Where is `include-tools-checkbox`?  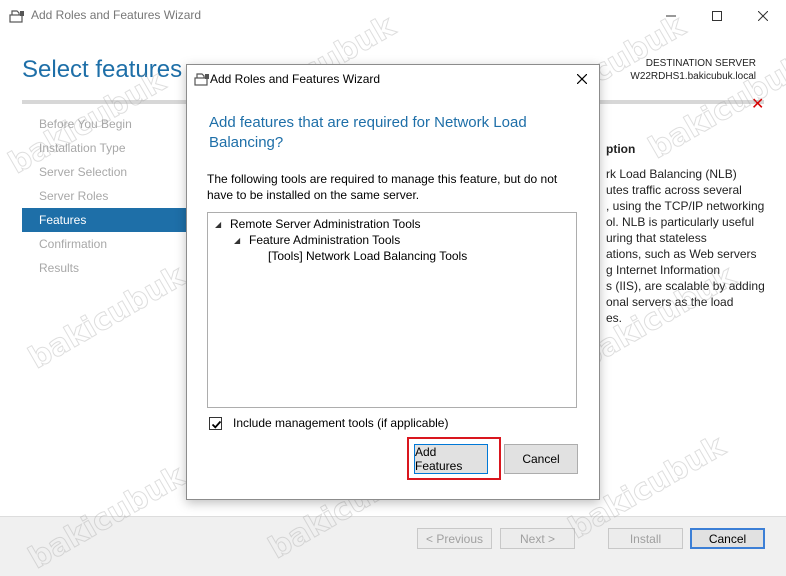
include-tools-checkbox is located at coordinates (215, 423).